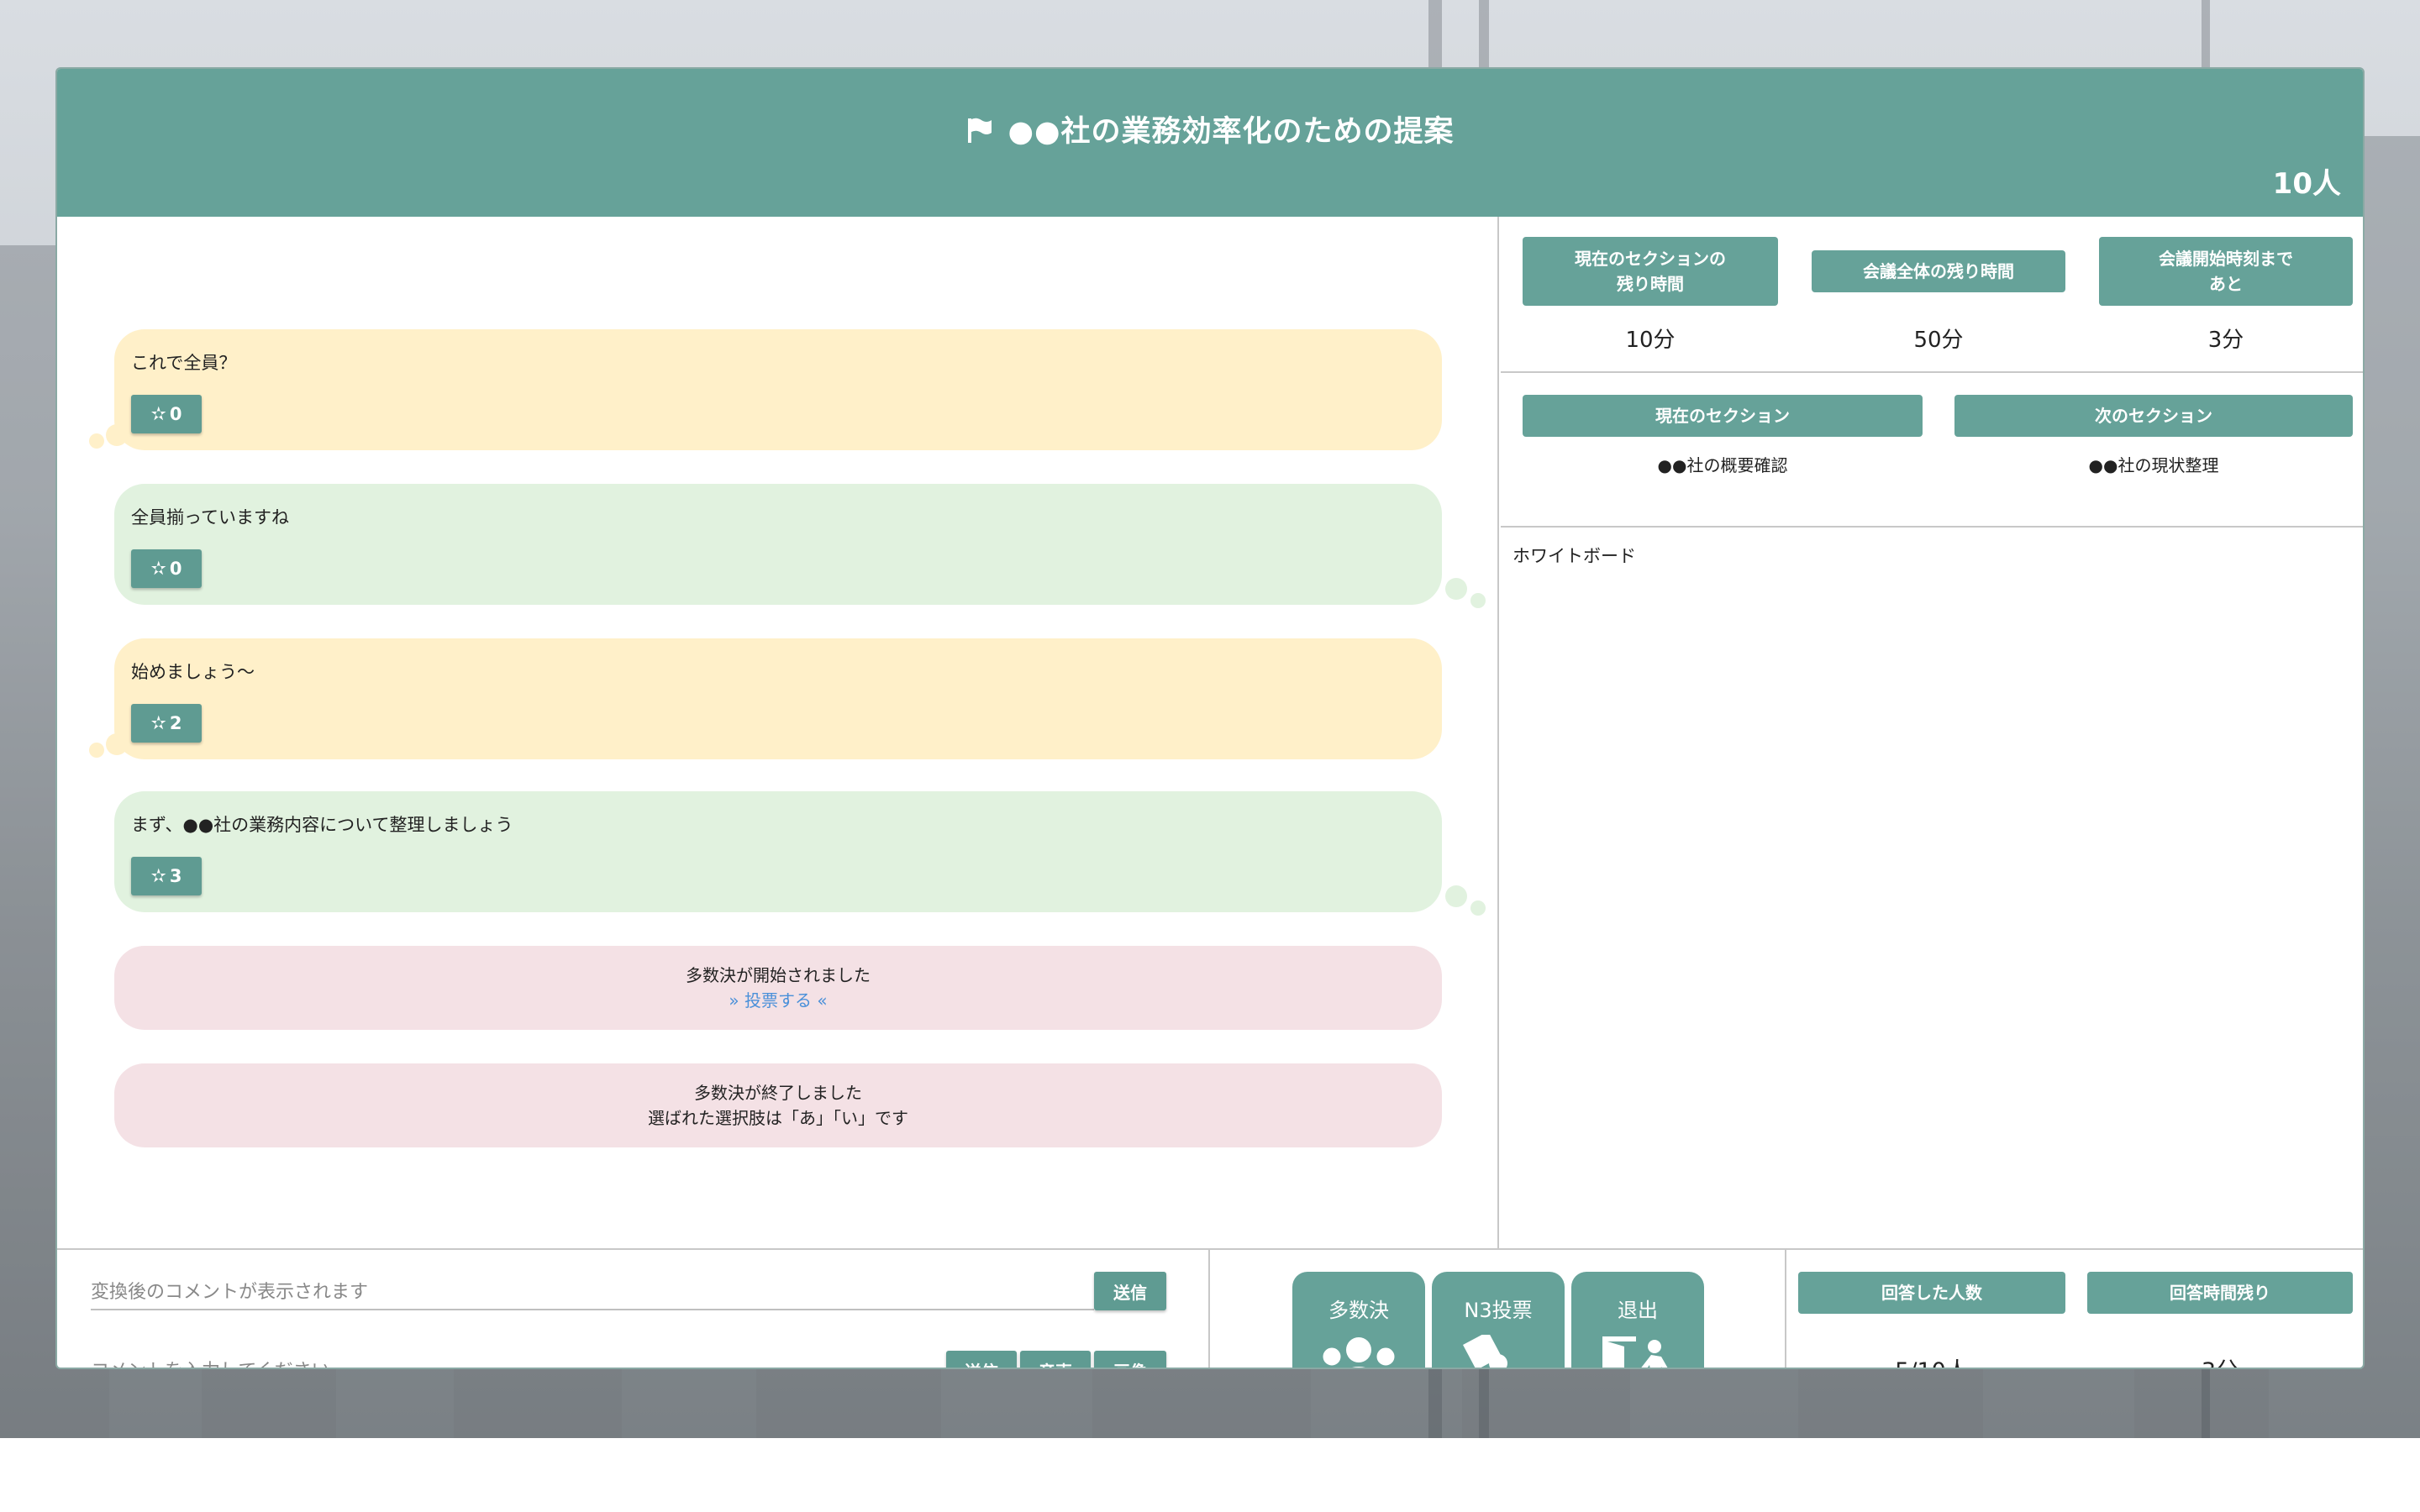 The image size is (2420, 1512). Describe the element at coordinates (1130, 1291) in the screenshot. I see `send-converted-button: 送信` at that location.